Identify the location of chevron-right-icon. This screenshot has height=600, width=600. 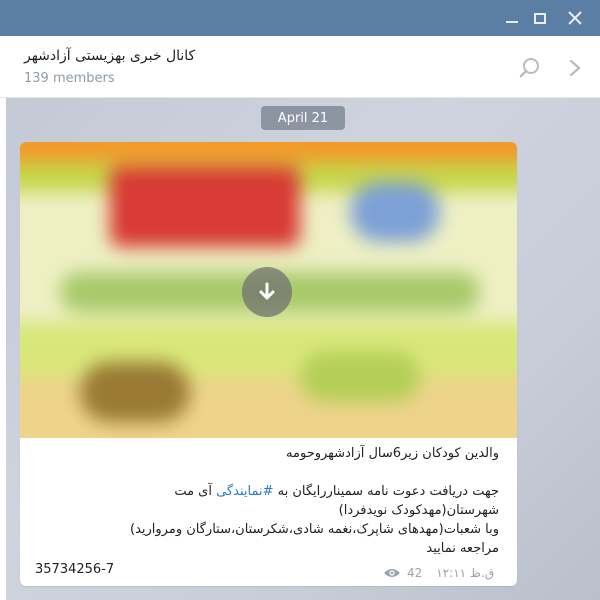
(575, 68).